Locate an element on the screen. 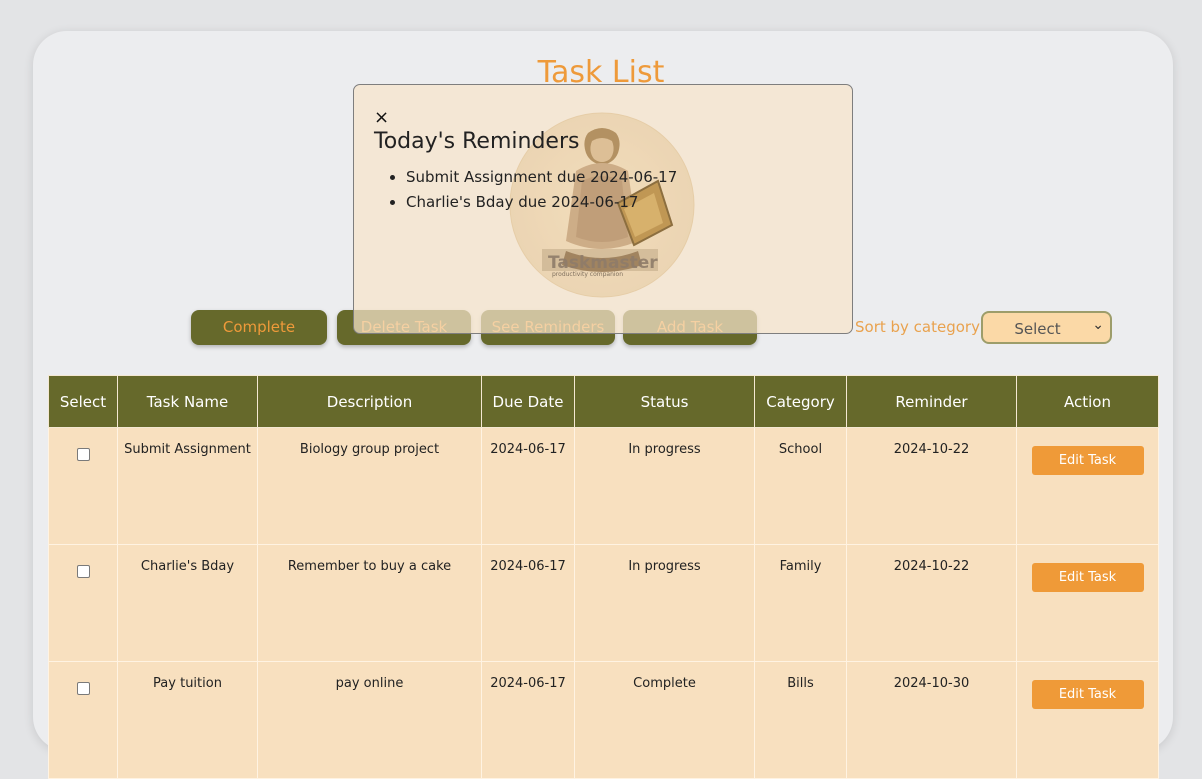  svg-text: productivity companion is located at coordinates (587, 274).